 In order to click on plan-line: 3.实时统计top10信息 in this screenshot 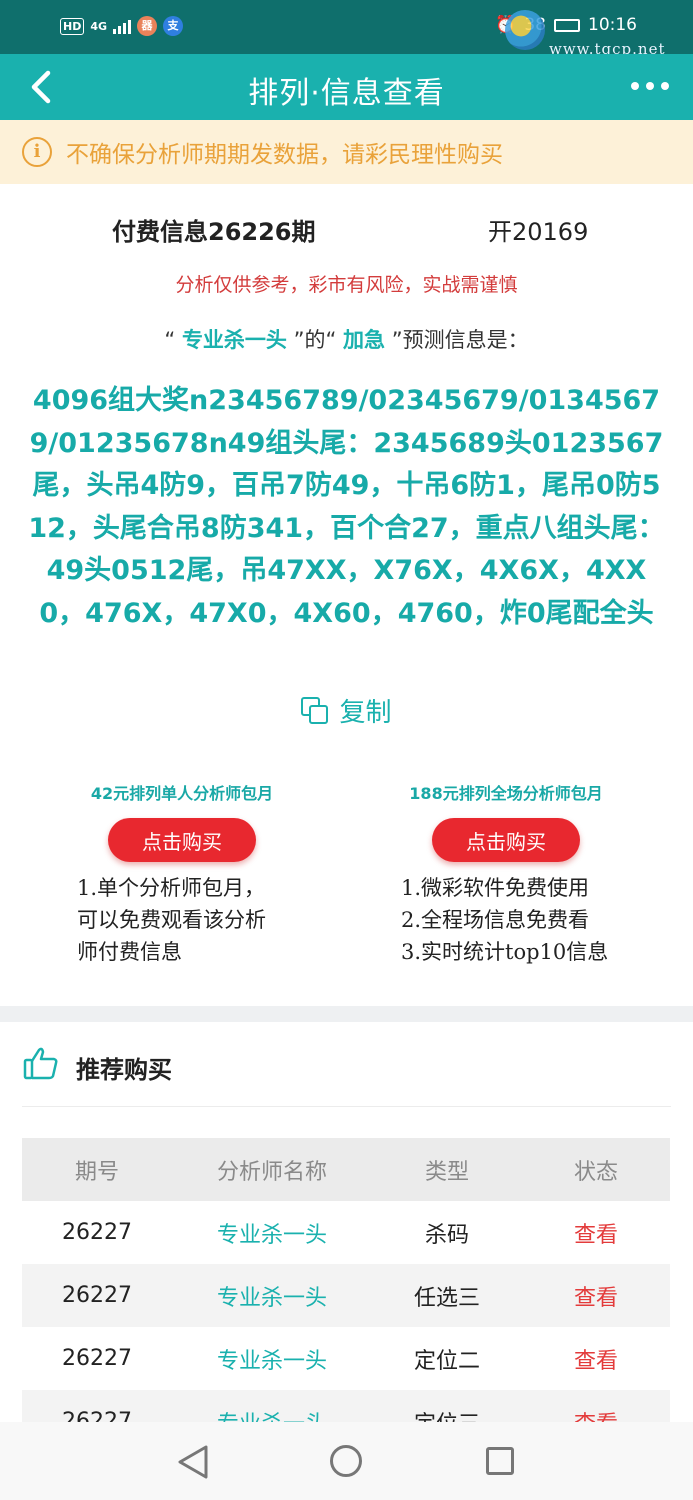, I will do `click(505, 952)`.